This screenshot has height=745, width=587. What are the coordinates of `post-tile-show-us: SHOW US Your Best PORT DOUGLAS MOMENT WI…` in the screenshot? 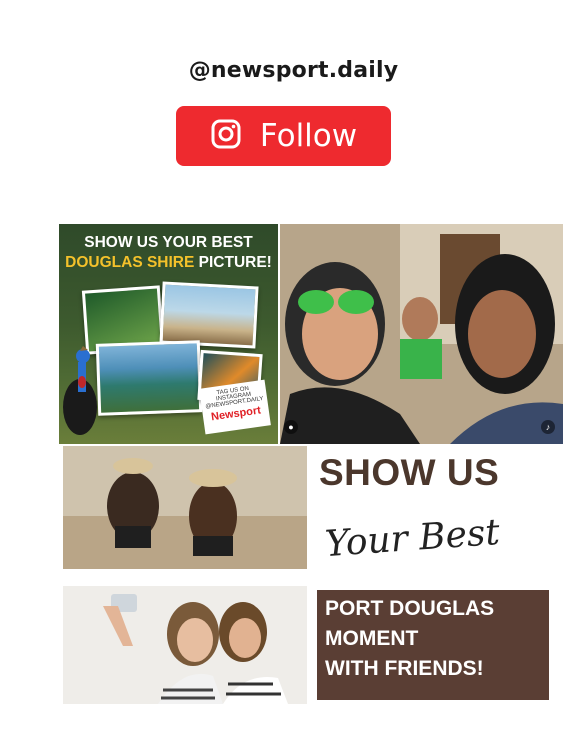 It's located at (437, 574).